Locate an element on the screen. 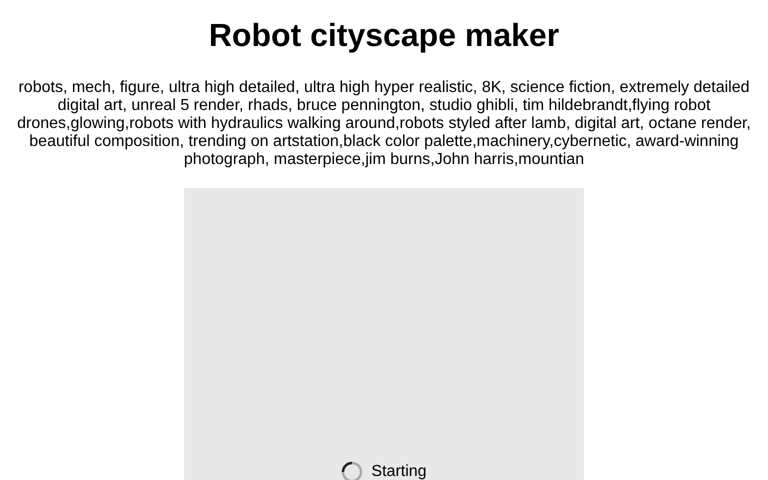  spinner-icon is located at coordinates (352, 470).